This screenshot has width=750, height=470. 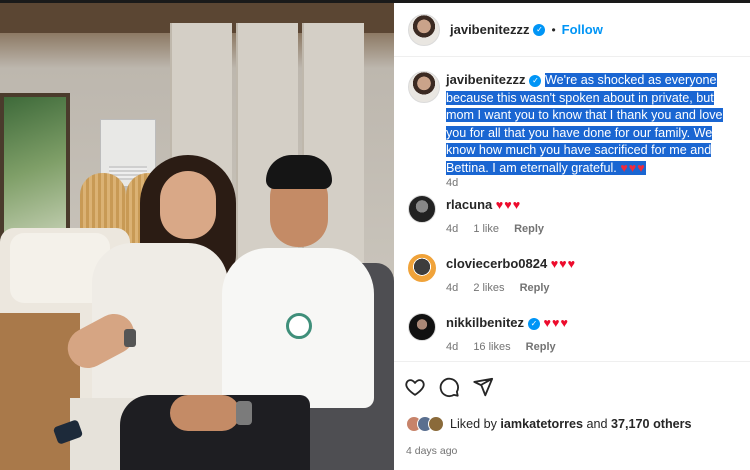 I want to click on caption-age: 4d, so click(x=452, y=183).